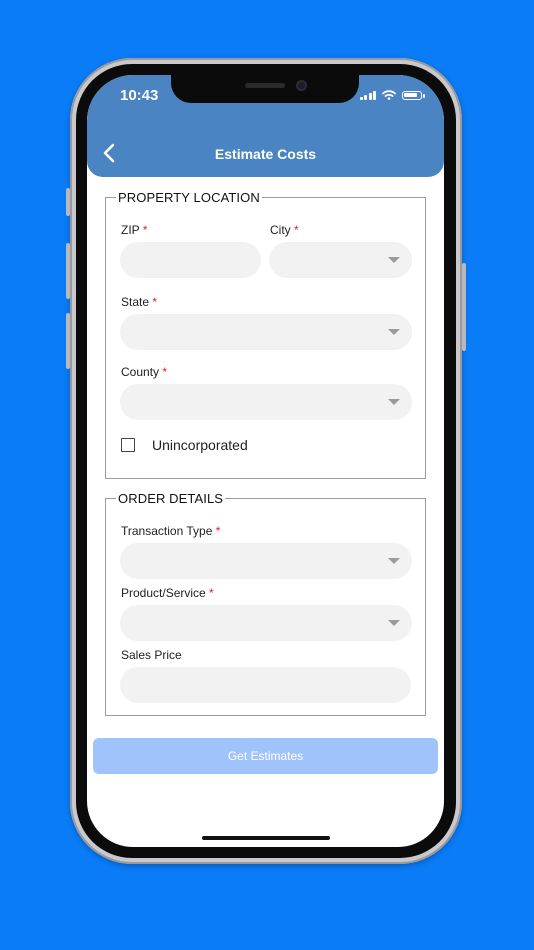  What do you see at coordinates (265, 756) in the screenshot?
I see `get-estimates-button: Get Estimates` at bounding box center [265, 756].